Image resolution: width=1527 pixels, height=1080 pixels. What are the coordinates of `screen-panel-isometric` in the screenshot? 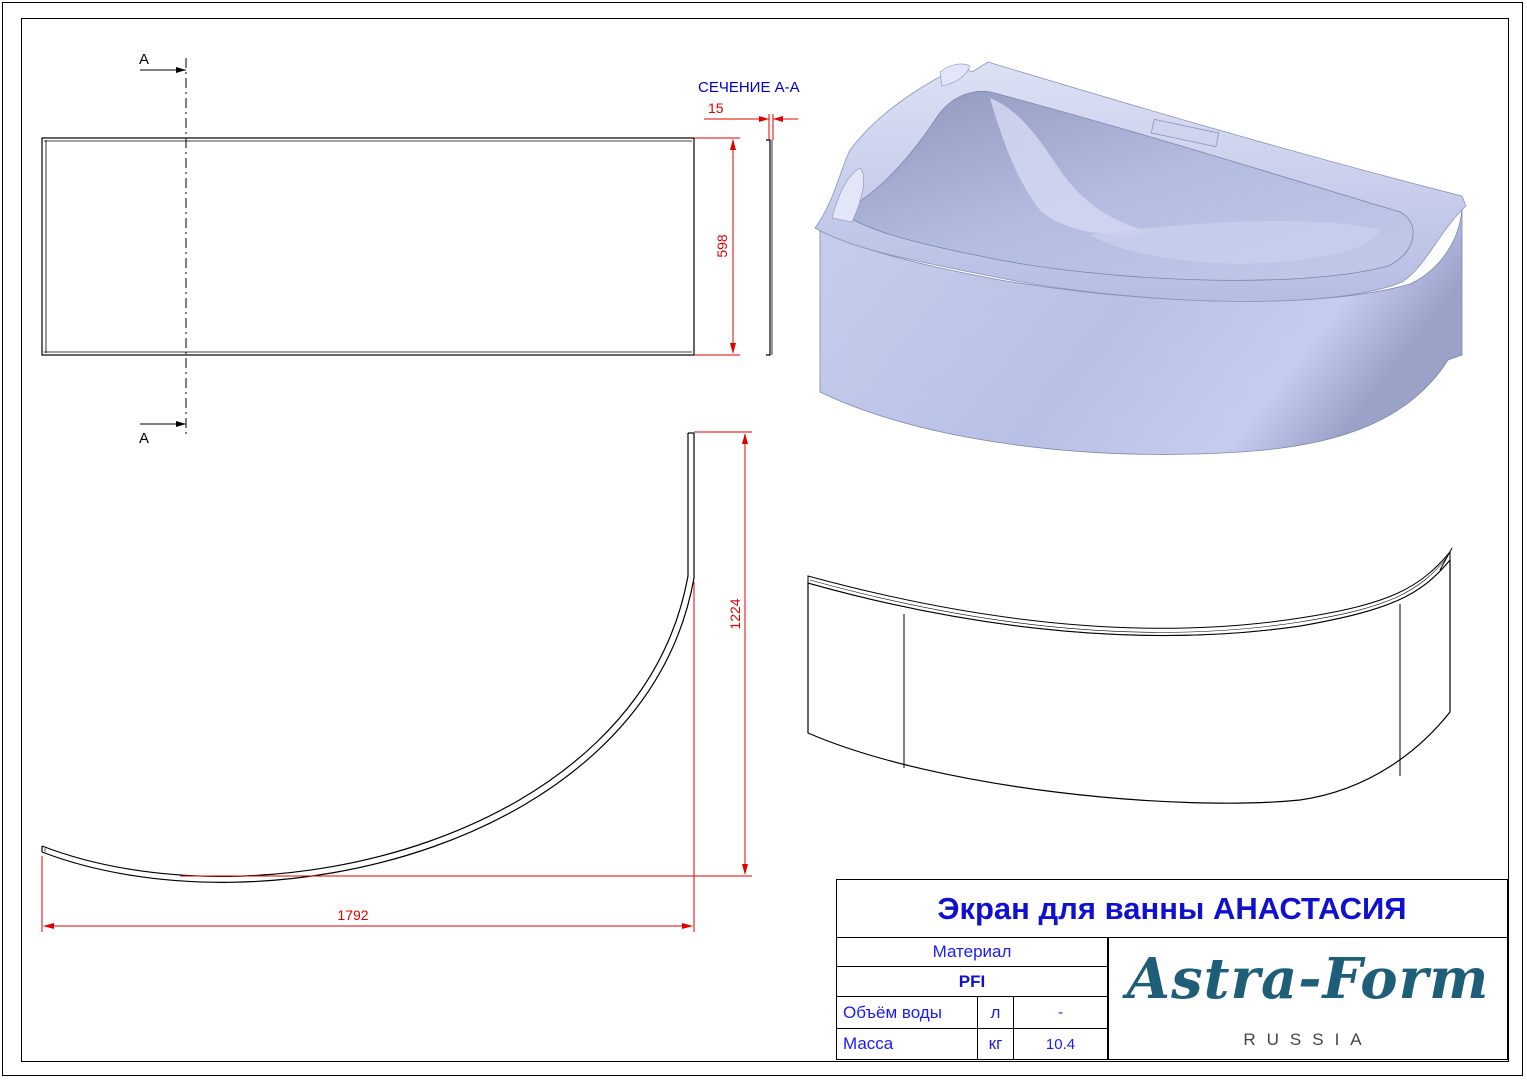 It's located at (1130, 675).